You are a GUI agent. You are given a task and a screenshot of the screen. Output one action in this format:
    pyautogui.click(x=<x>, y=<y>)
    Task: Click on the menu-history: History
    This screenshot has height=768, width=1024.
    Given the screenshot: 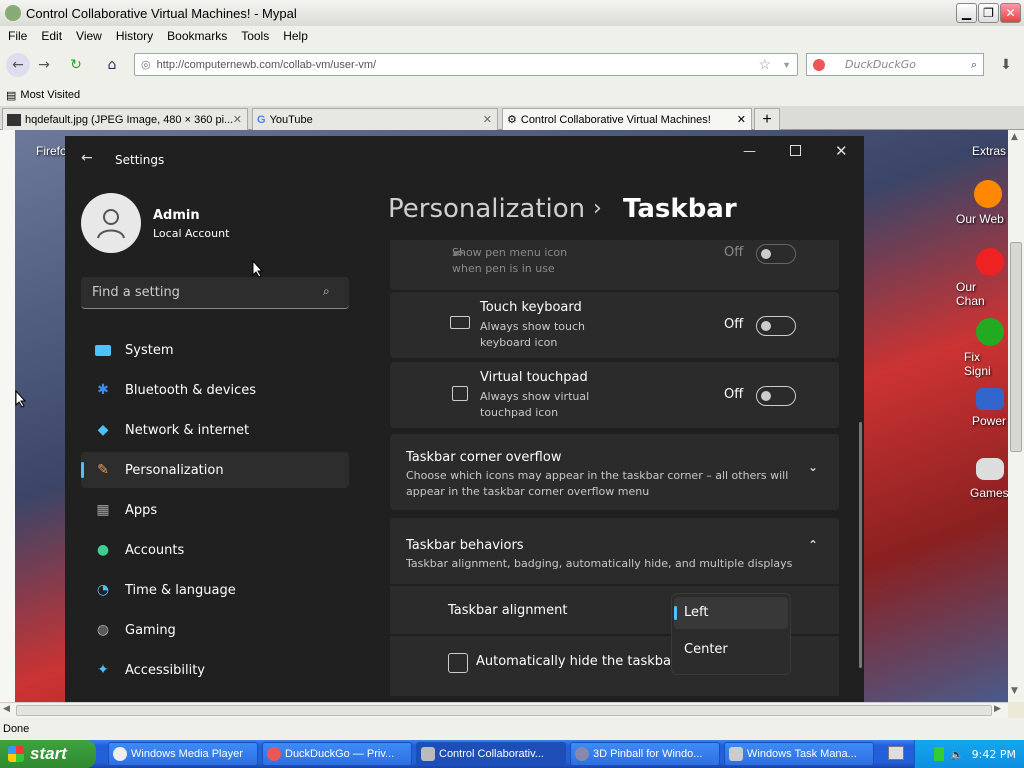 What is the action you would take?
    pyautogui.click(x=134, y=36)
    